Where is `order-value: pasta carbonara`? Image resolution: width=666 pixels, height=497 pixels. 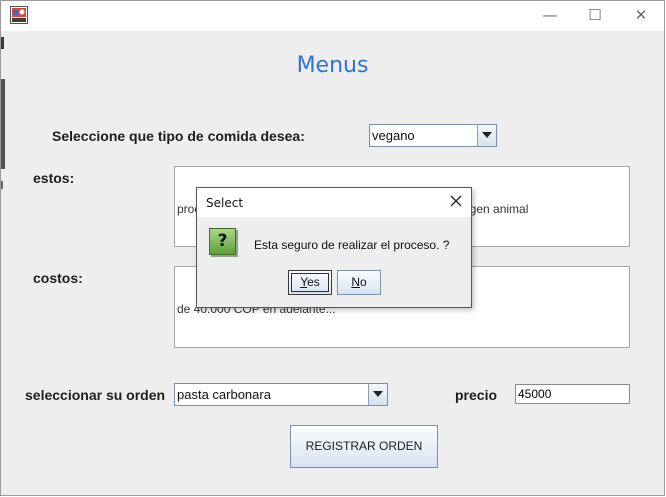
order-value: pasta carbonara is located at coordinates (224, 394).